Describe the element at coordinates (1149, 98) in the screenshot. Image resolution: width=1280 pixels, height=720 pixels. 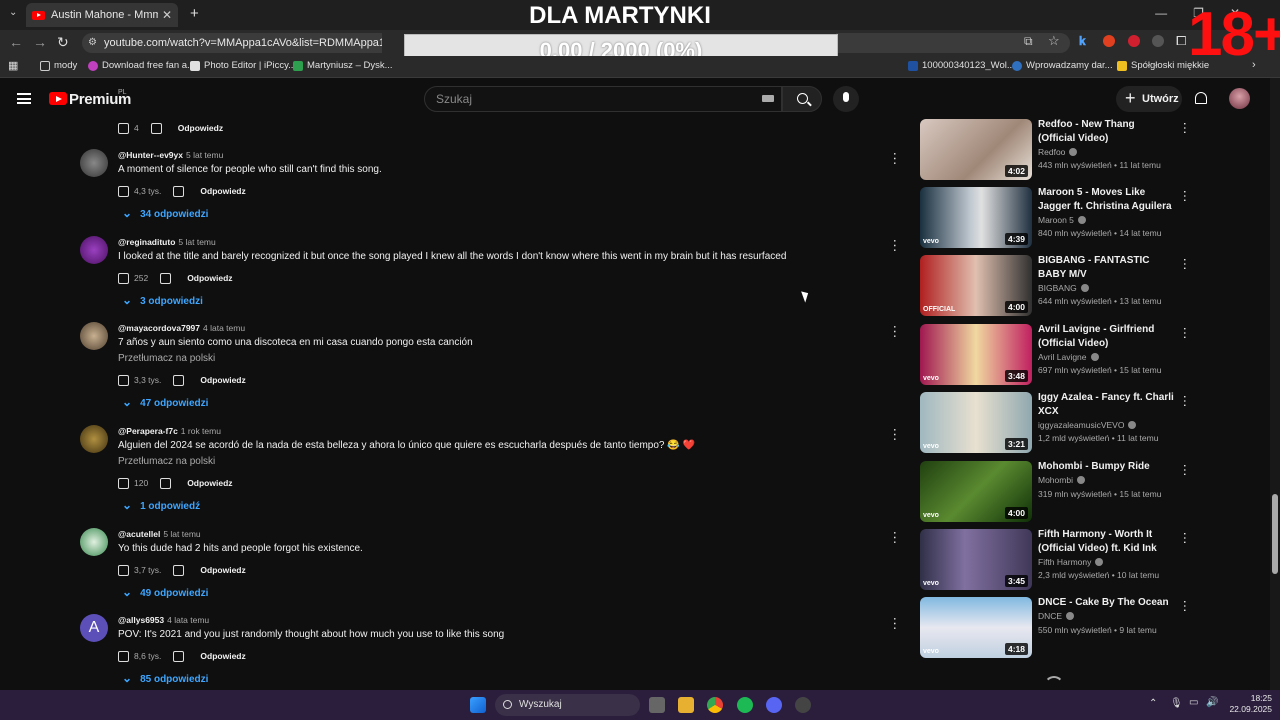
I see `create-button: Utwórz` at that location.